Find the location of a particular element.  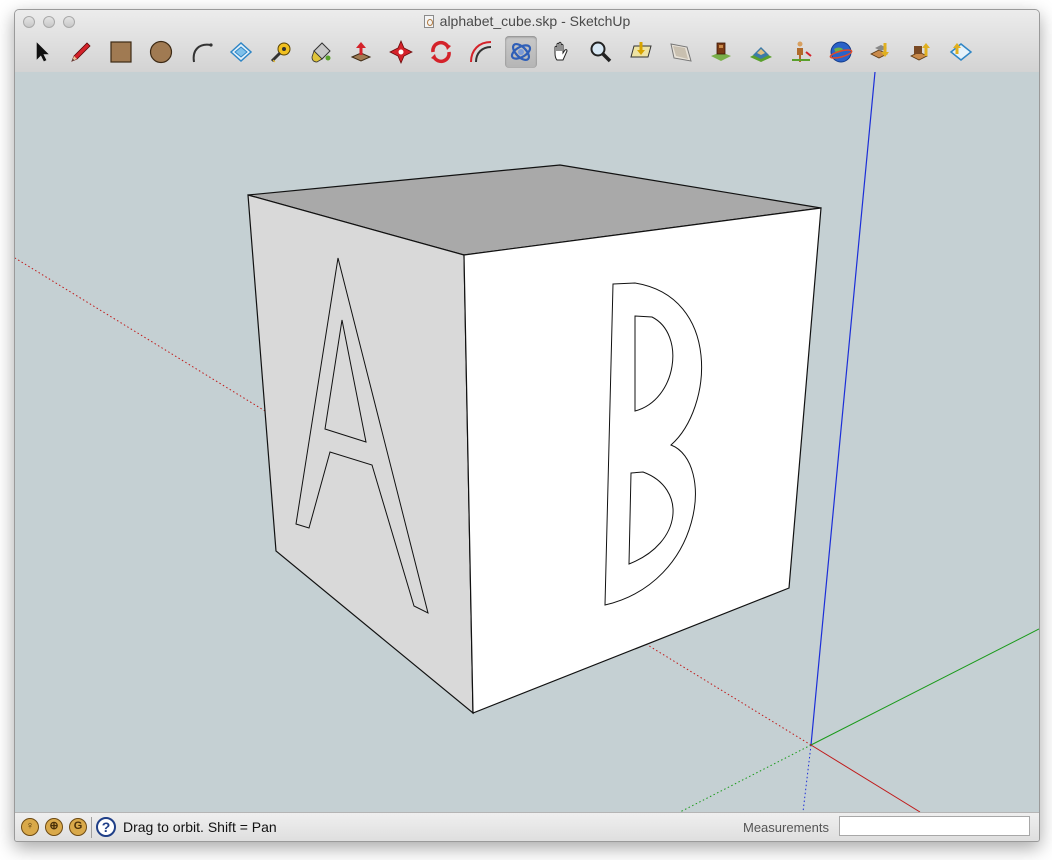

hand-icon is located at coordinates (561, 51).